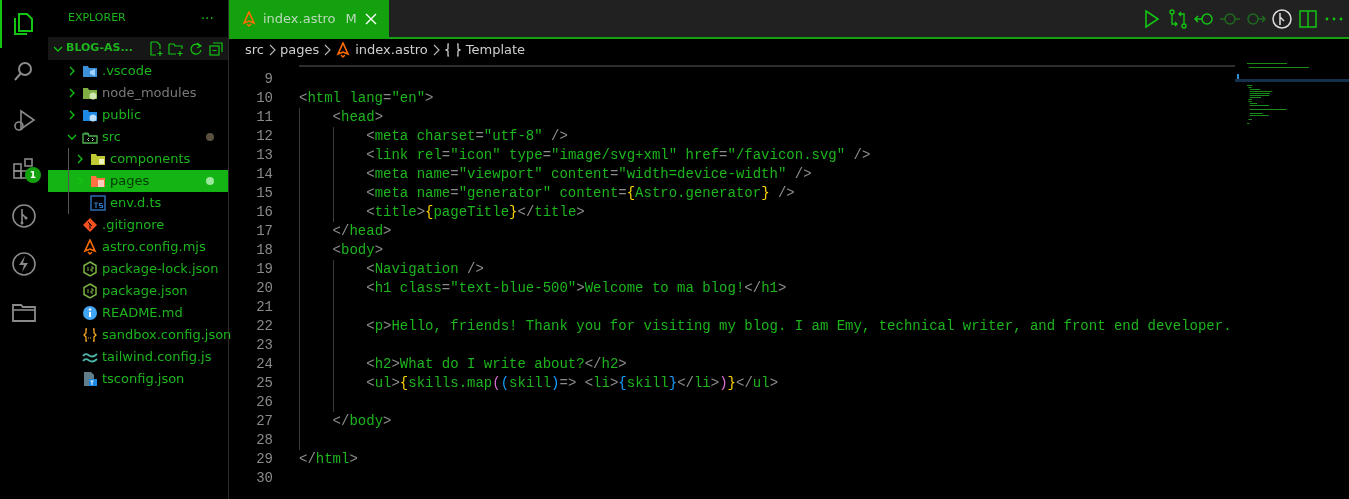  What do you see at coordinates (138, 159) in the screenshot?
I see `tree-item: components` at bounding box center [138, 159].